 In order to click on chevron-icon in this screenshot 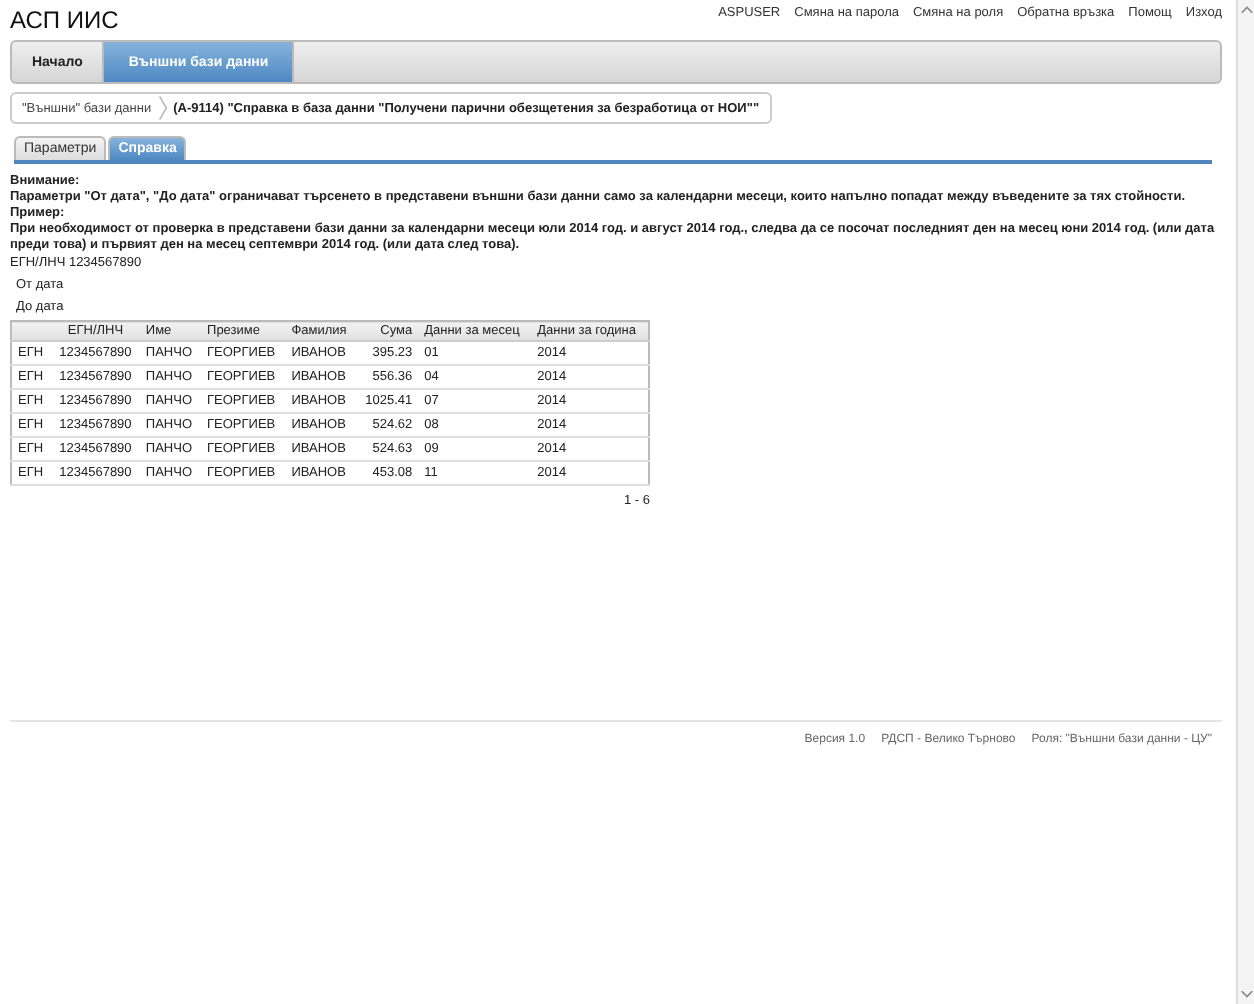, I will do `click(162, 108)`.